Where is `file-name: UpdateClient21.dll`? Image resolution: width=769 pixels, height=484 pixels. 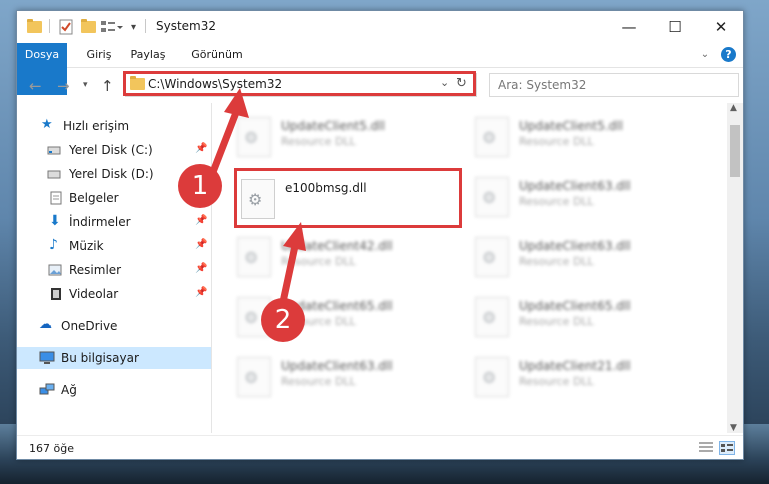 file-name: UpdateClient21.dll is located at coordinates (575, 366).